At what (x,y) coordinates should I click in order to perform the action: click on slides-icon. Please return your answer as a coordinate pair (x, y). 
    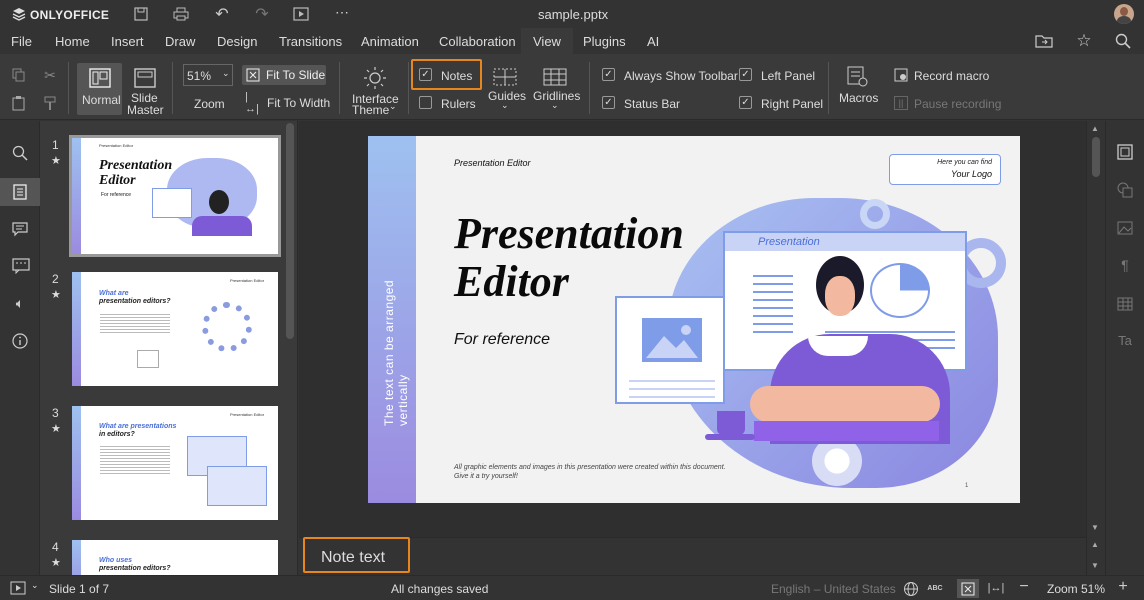
    Looking at the image, I should click on (20, 192).